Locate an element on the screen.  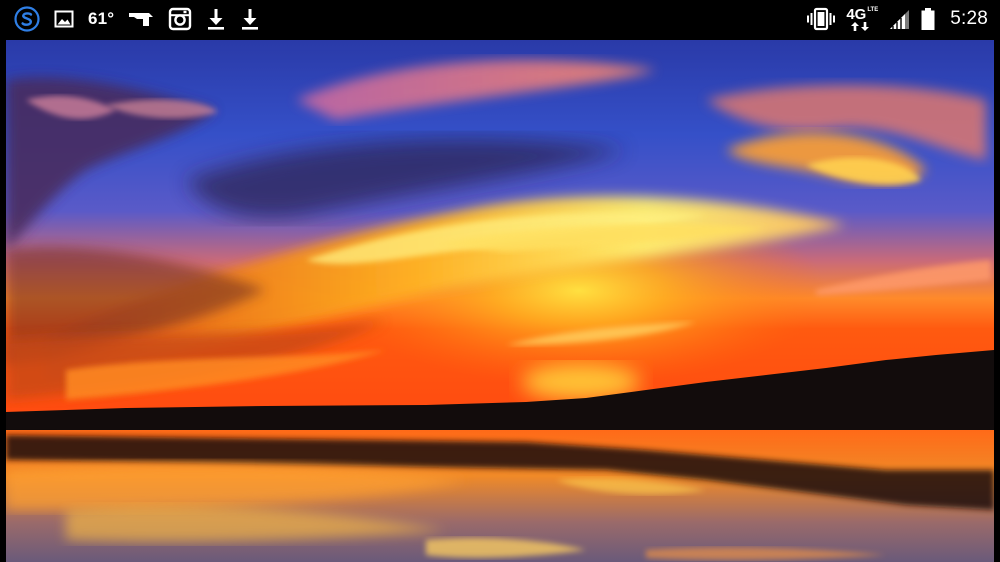
data-activity-arrows-icon is located at coordinates (860, 26).